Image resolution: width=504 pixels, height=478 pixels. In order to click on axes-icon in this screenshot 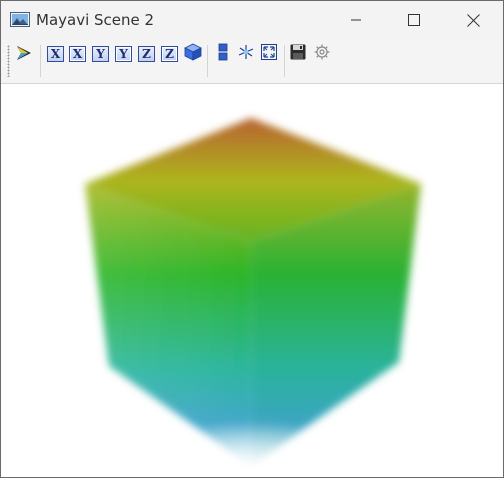, I will do `click(246, 54)`.